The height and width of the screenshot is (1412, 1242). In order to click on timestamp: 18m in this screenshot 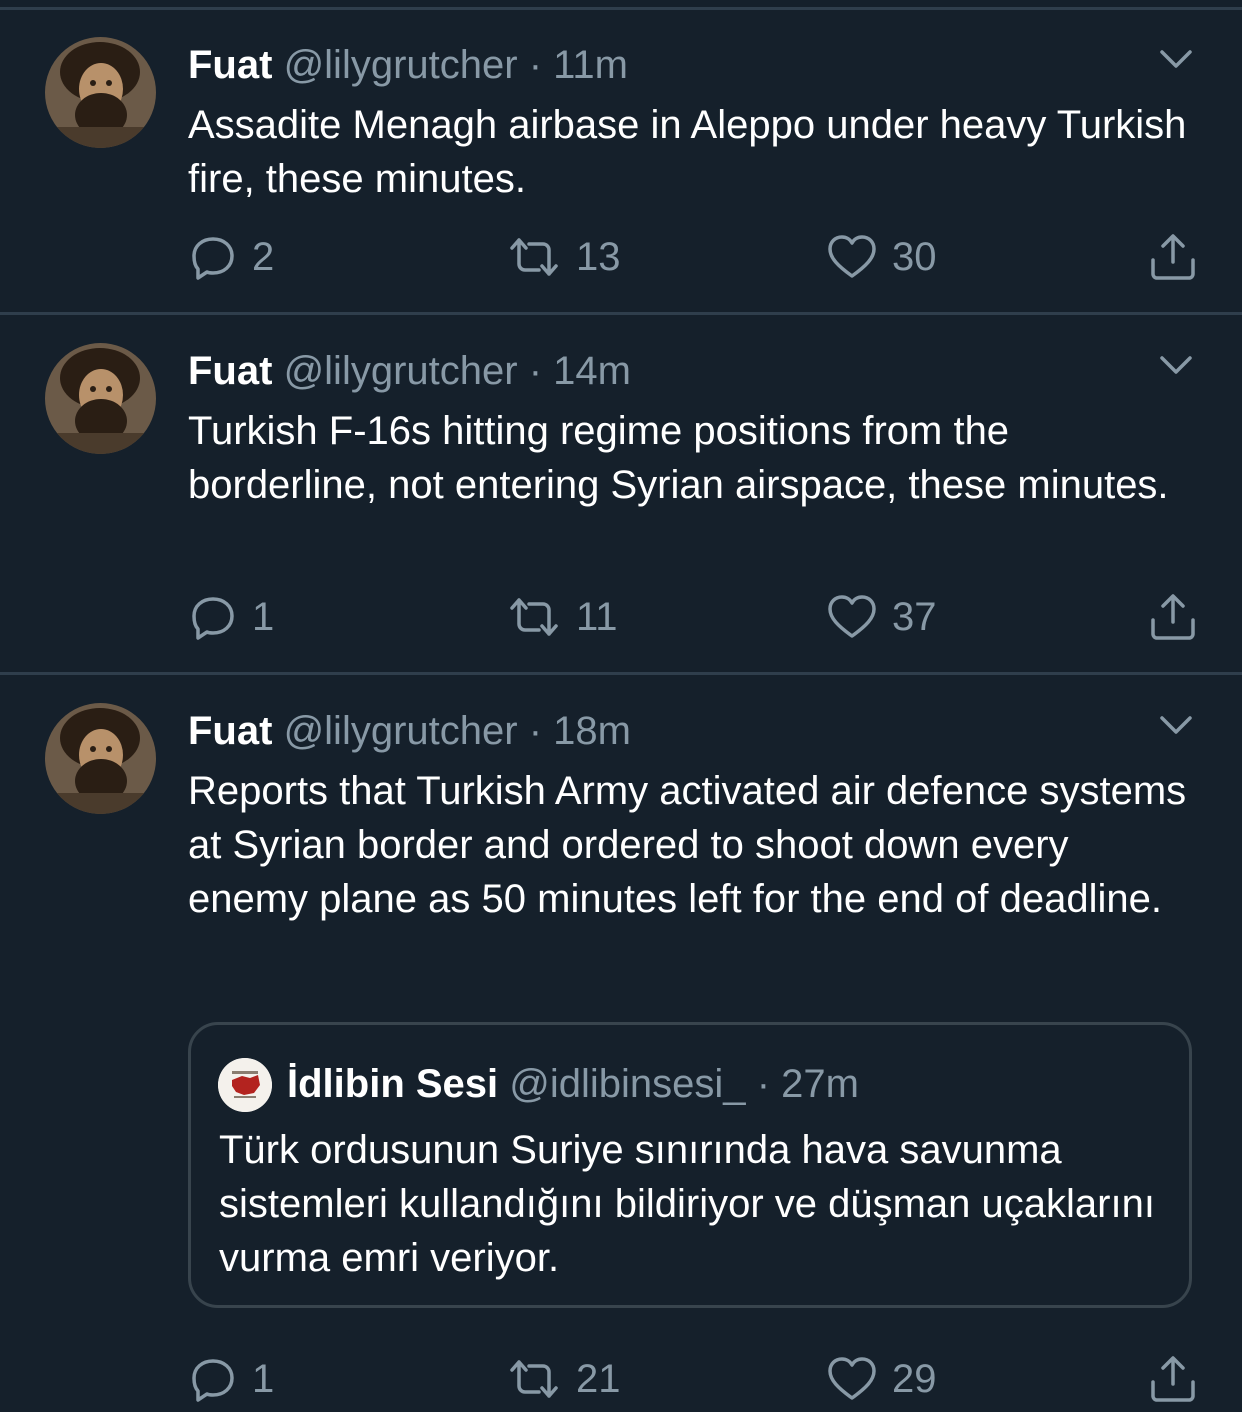, I will do `click(592, 731)`.